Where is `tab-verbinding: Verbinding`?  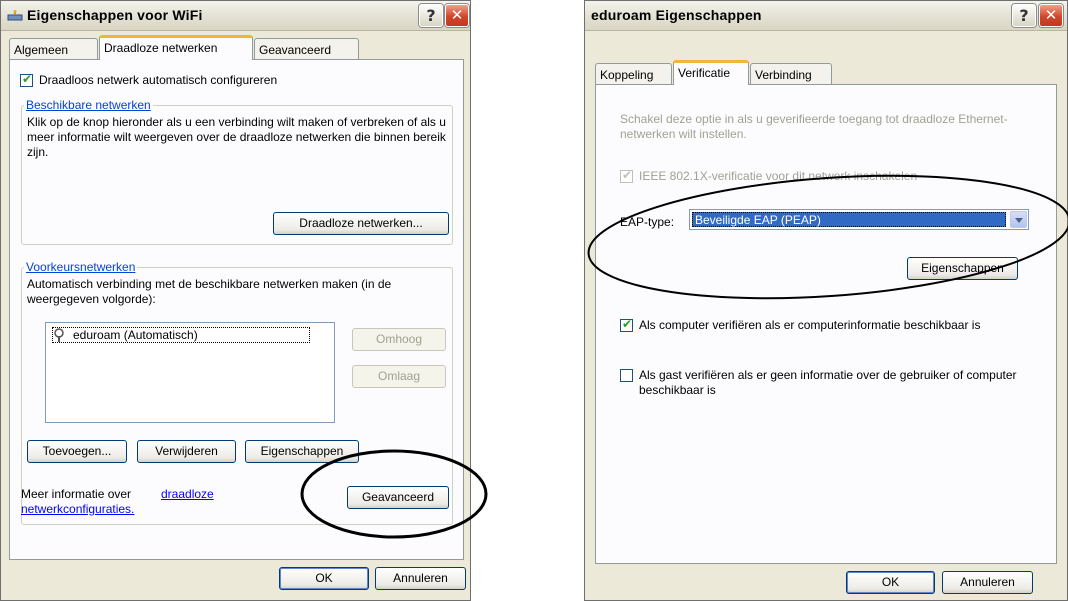 tab-verbinding: Verbinding is located at coordinates (791, 74).